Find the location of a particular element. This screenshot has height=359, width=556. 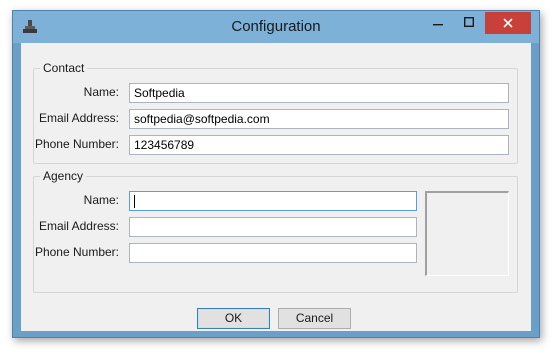

agency-name-label: Name: is located at coordinates (101, 200).